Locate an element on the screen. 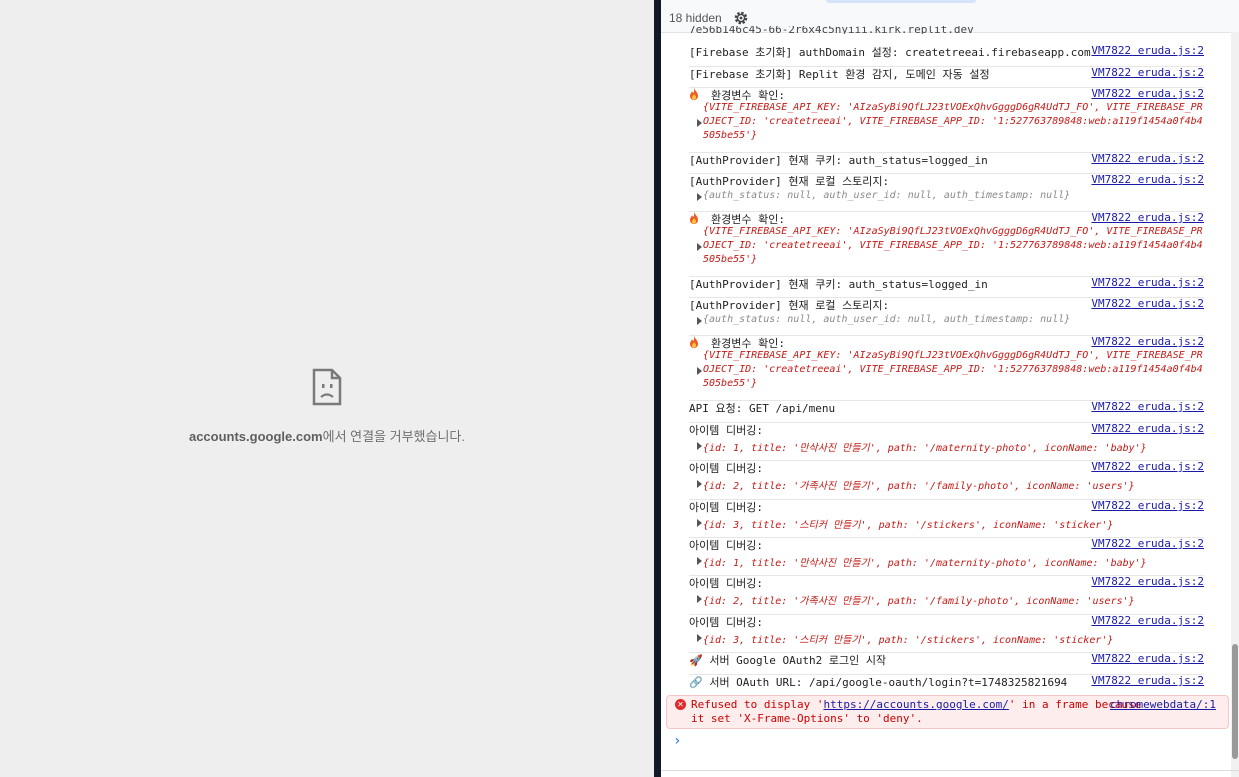 Image resolution: width=1239 pixels, height=777 pixels. refused-domain: accounts.google.com is located at coordinates (255, 436).